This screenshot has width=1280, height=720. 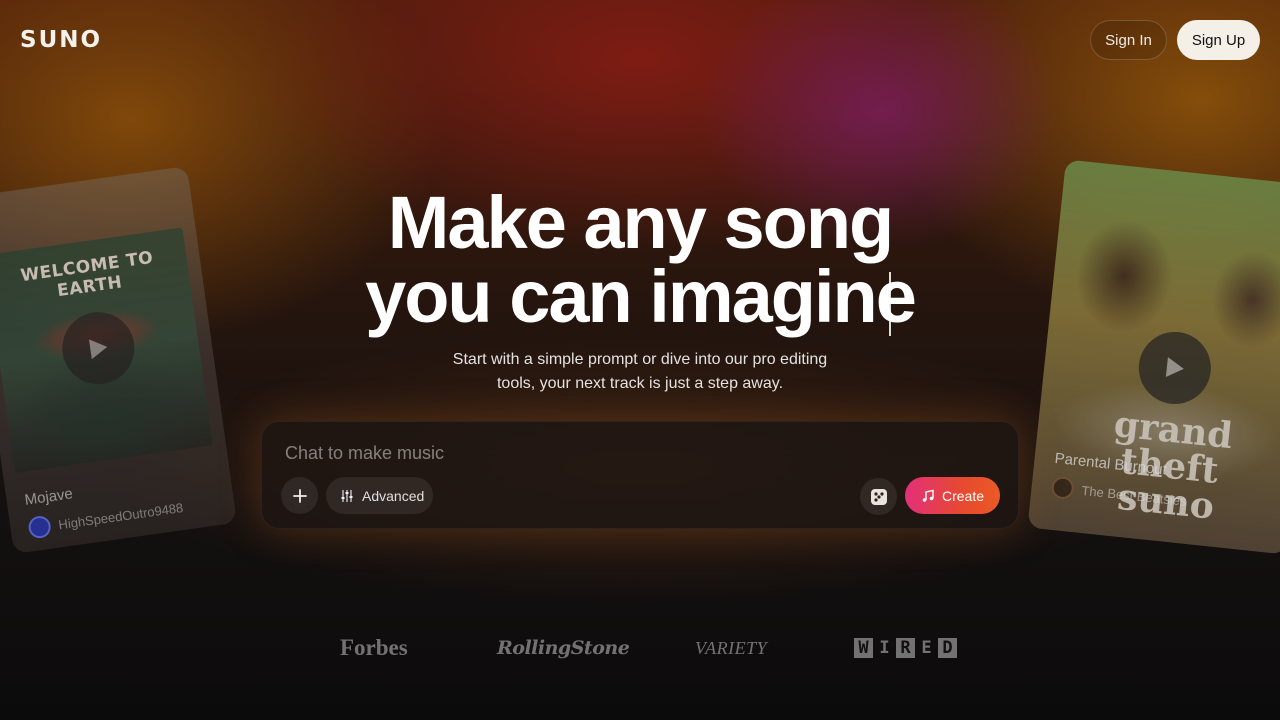 I want to click on sliders-icon, so click(x=347, y=495).